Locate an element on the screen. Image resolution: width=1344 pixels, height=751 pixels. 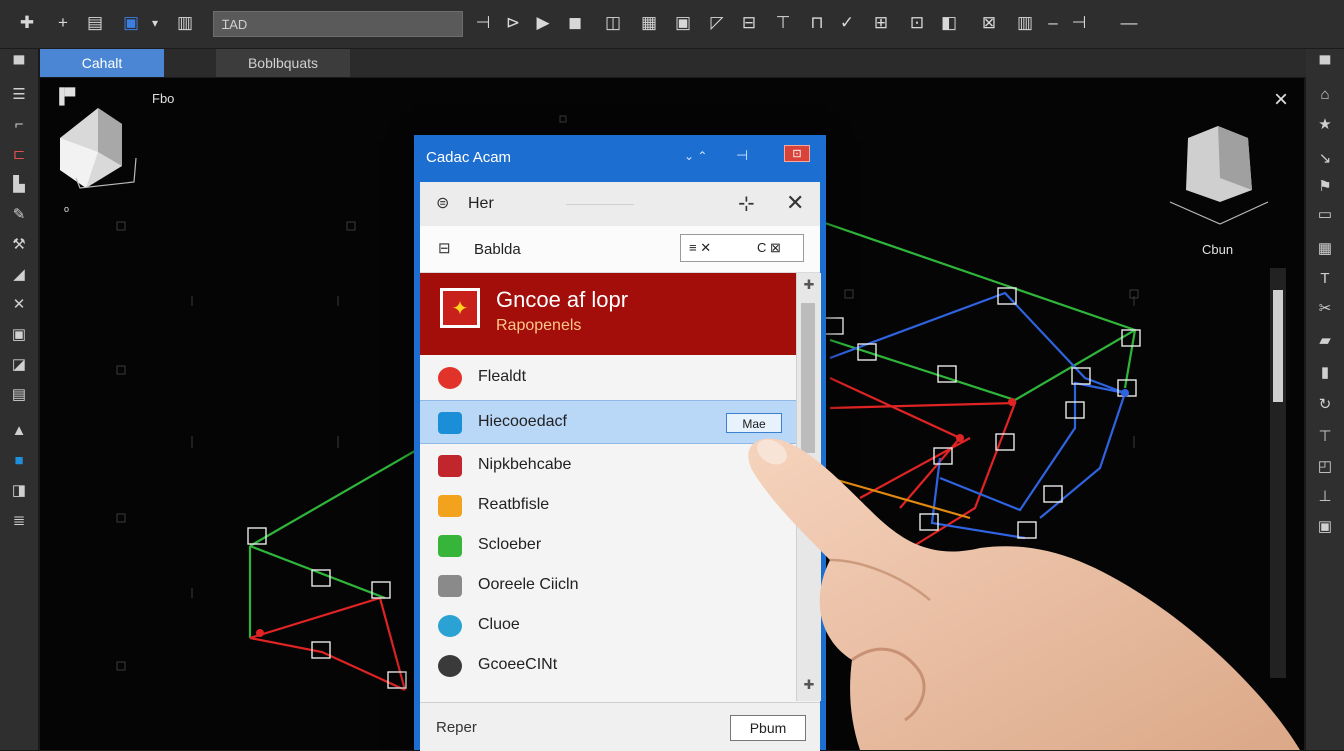
sound-icon: ⊣ is located at coordinates (1079, 23).